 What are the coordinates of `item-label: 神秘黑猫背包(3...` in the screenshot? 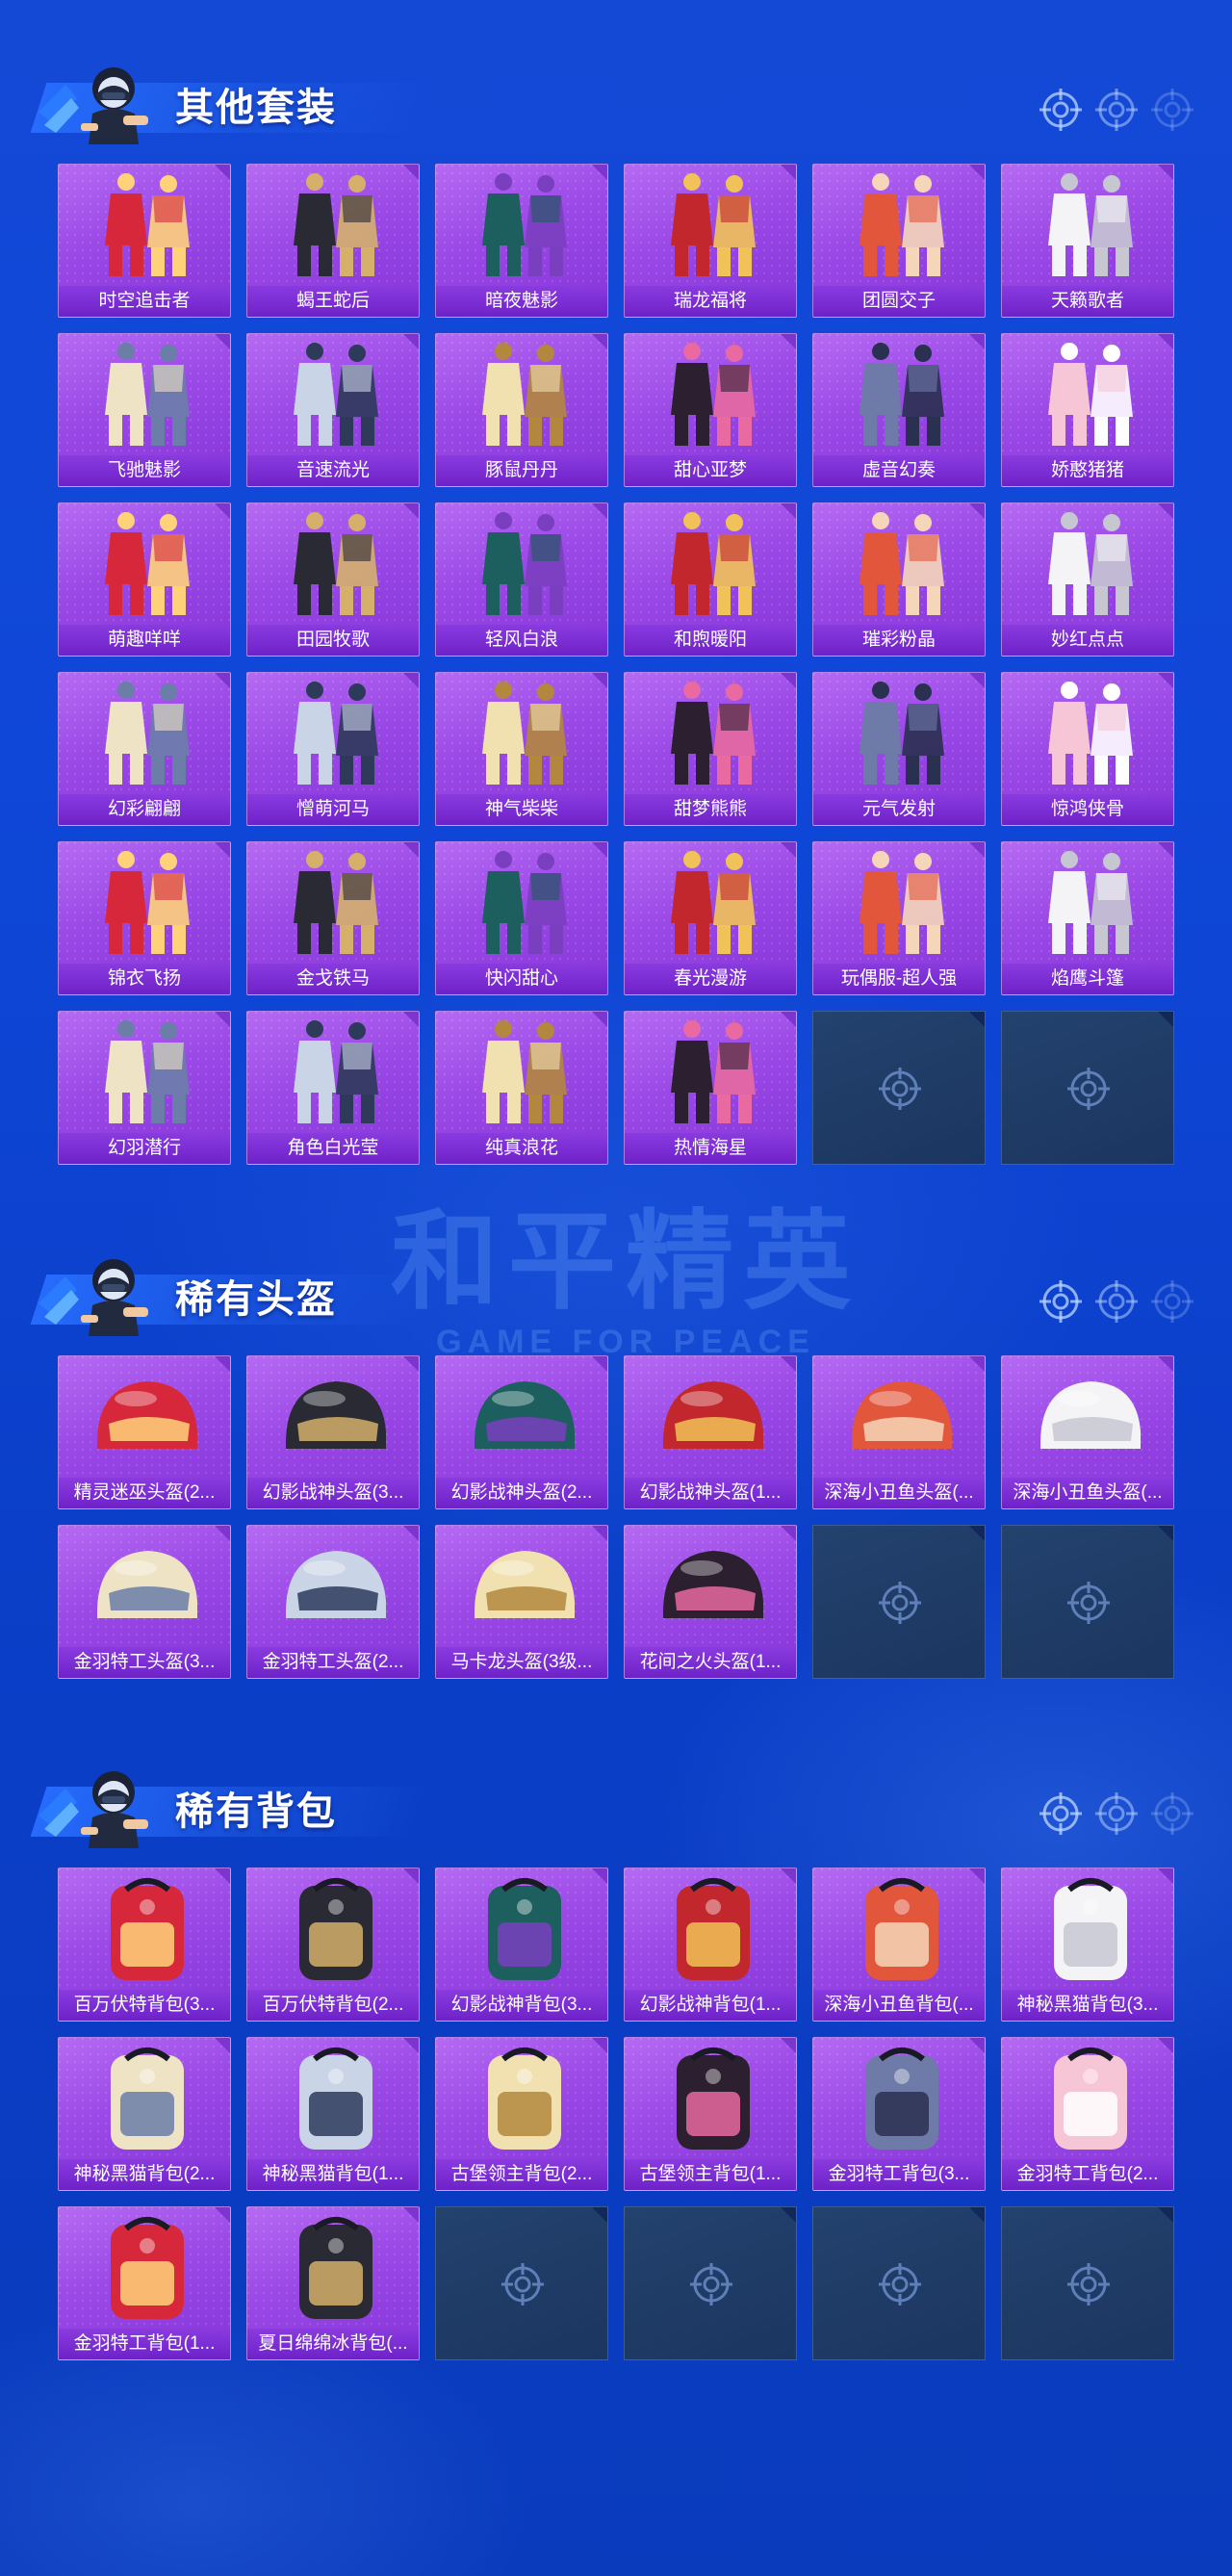 It's located at (1087, 2006).